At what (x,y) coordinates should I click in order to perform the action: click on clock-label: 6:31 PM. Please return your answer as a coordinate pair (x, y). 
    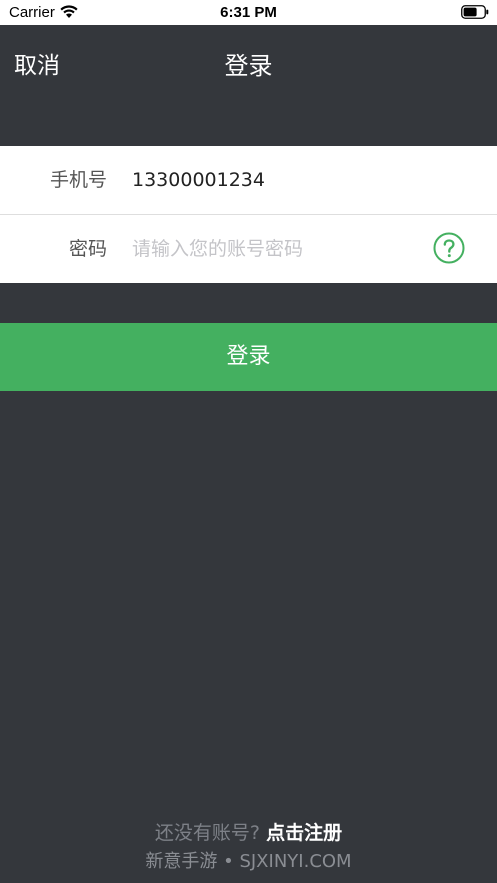
    Looking at the image, I should click on (248, 12).